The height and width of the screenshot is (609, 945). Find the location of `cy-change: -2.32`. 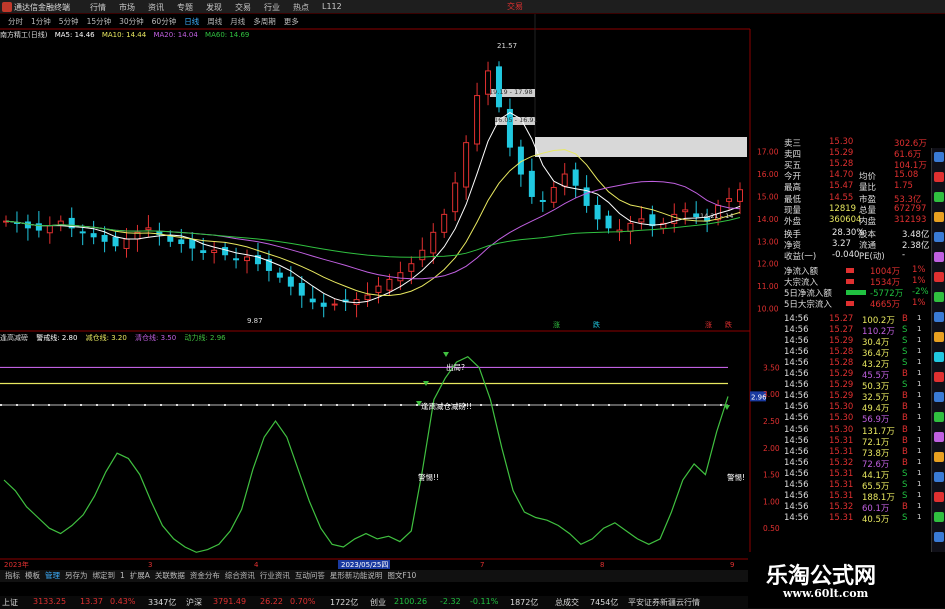

cy-change: -2.32 is located at coordinates (450, 601).